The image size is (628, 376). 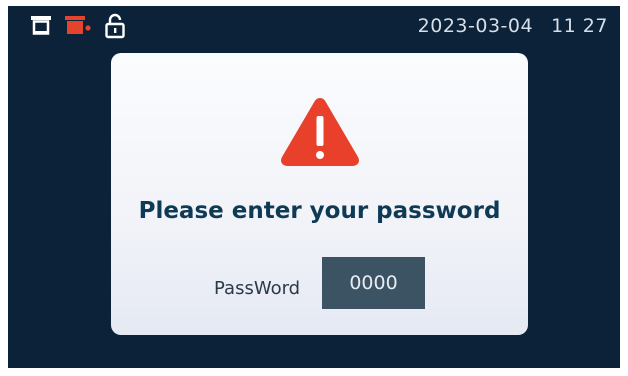 What do you see at coordinates (115, 26) in the screenshot?
I see `unlock-icon` at bounding box center [115, 26].